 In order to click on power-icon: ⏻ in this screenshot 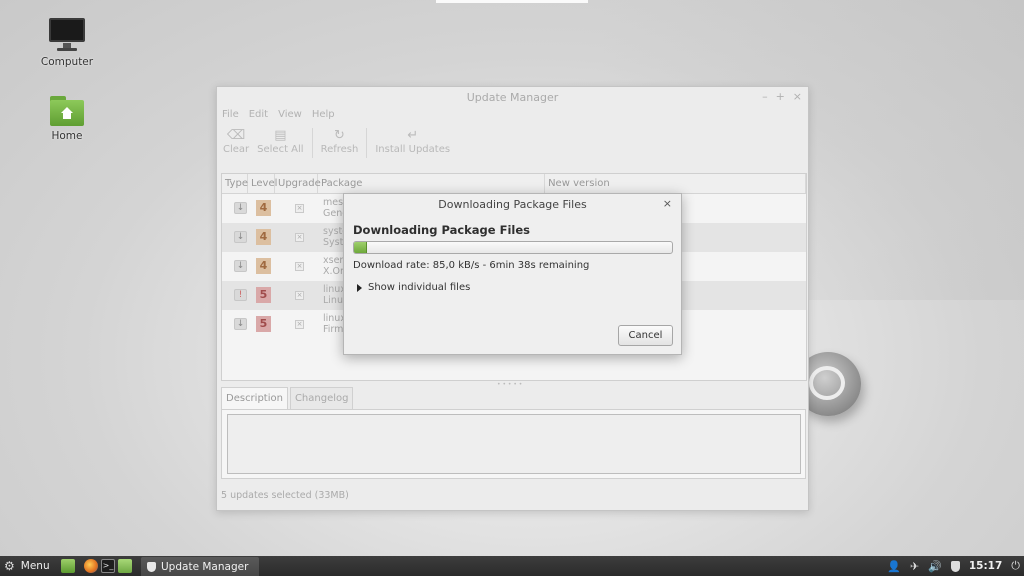, I will do `click(1015, 566)`.